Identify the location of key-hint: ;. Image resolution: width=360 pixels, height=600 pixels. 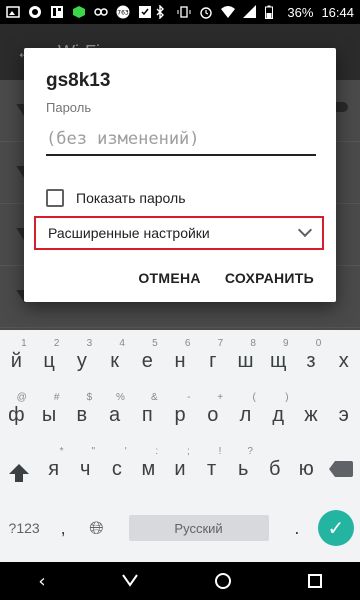
(188, 451).